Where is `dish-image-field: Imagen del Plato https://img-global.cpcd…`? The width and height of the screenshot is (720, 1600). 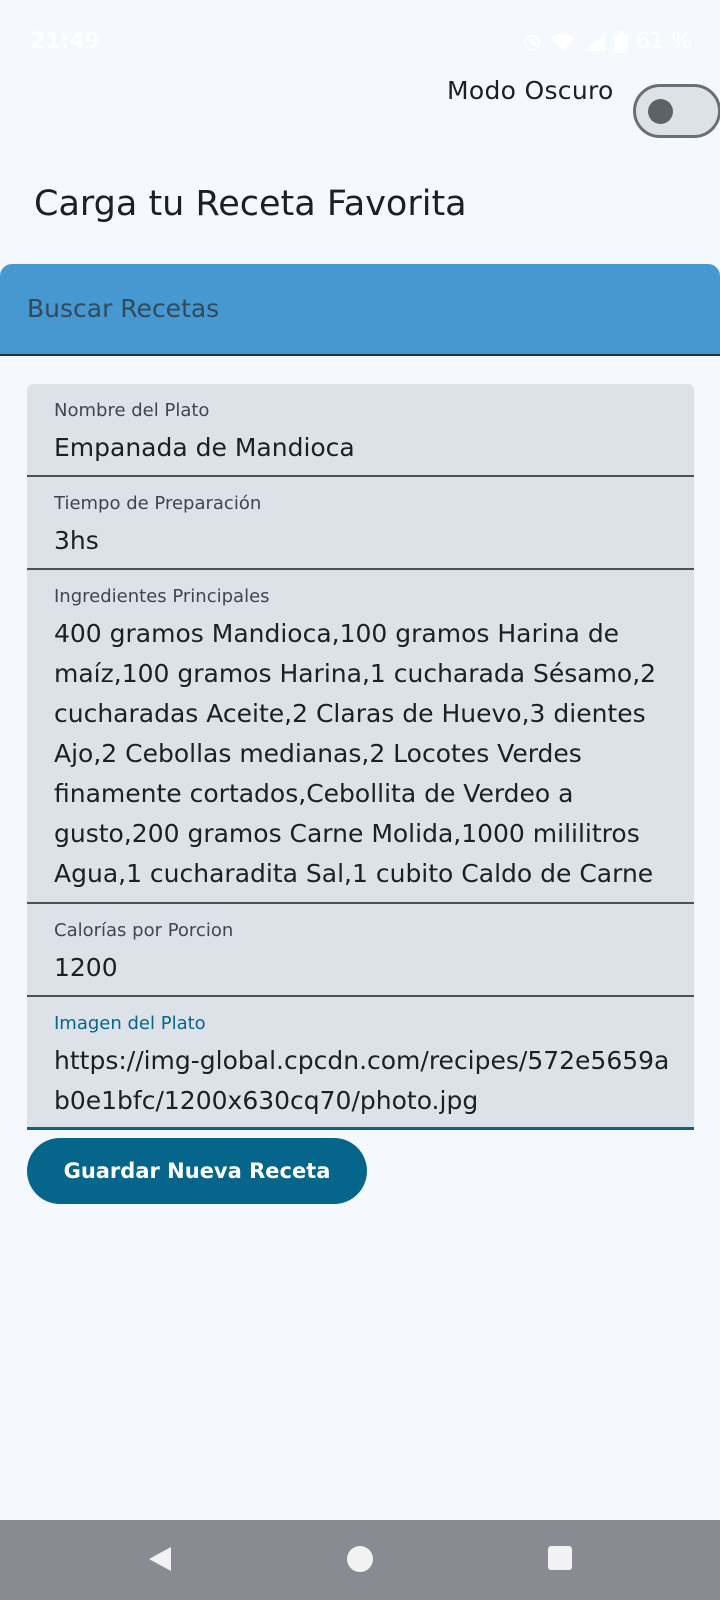 dish-image-field: Imagen del Plato https://img-global.cpcd… is located at coordinates (360, 1063).